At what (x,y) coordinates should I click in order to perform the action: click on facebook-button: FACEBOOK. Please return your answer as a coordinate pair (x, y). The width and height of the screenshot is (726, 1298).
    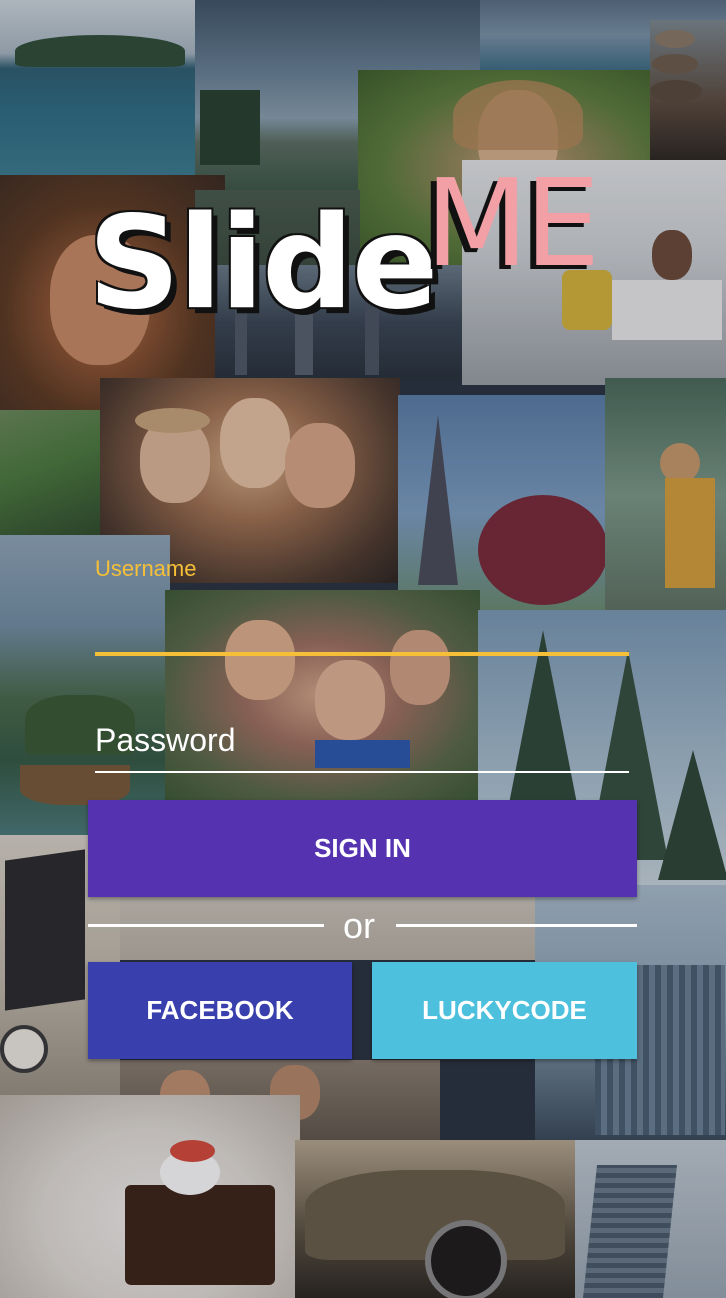
    Looking at the image, I should click on (220, 1010).